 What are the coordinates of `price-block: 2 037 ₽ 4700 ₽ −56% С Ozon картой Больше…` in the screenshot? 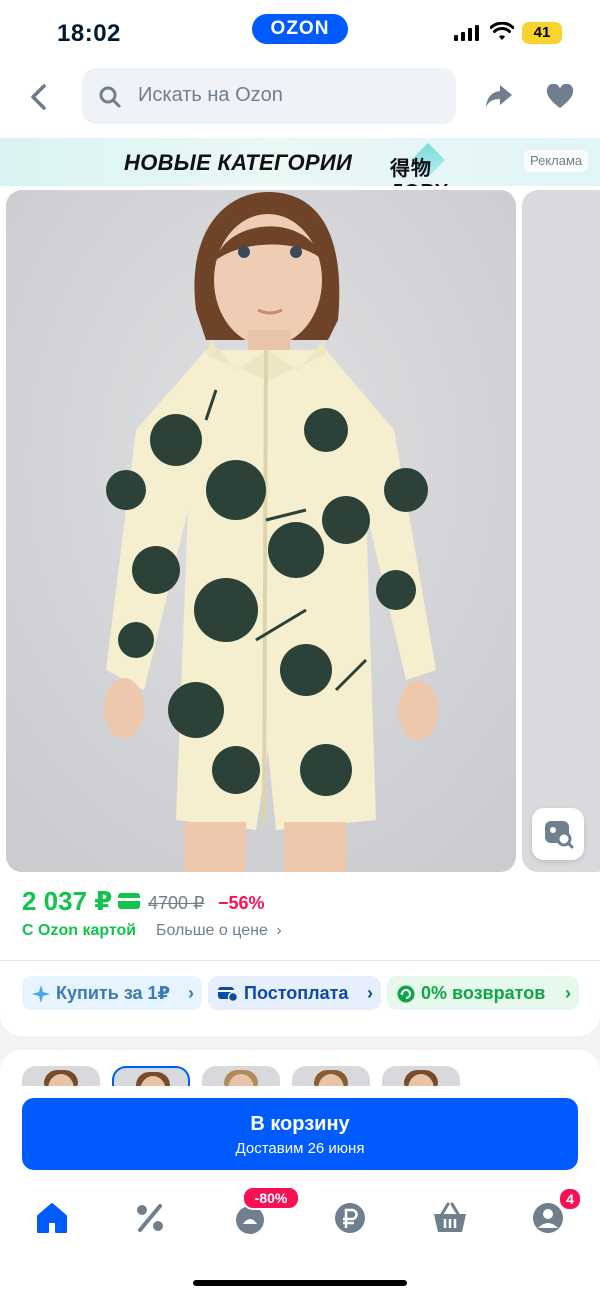 It's located at (300, 956).